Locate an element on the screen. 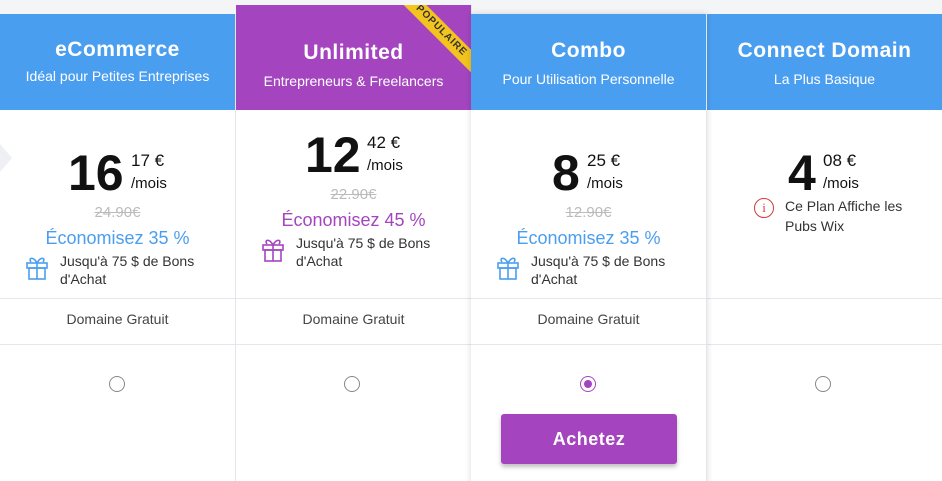 This screenshot has height=481, width=942. price-cents: 25 € is located at coordinates (604, 160).